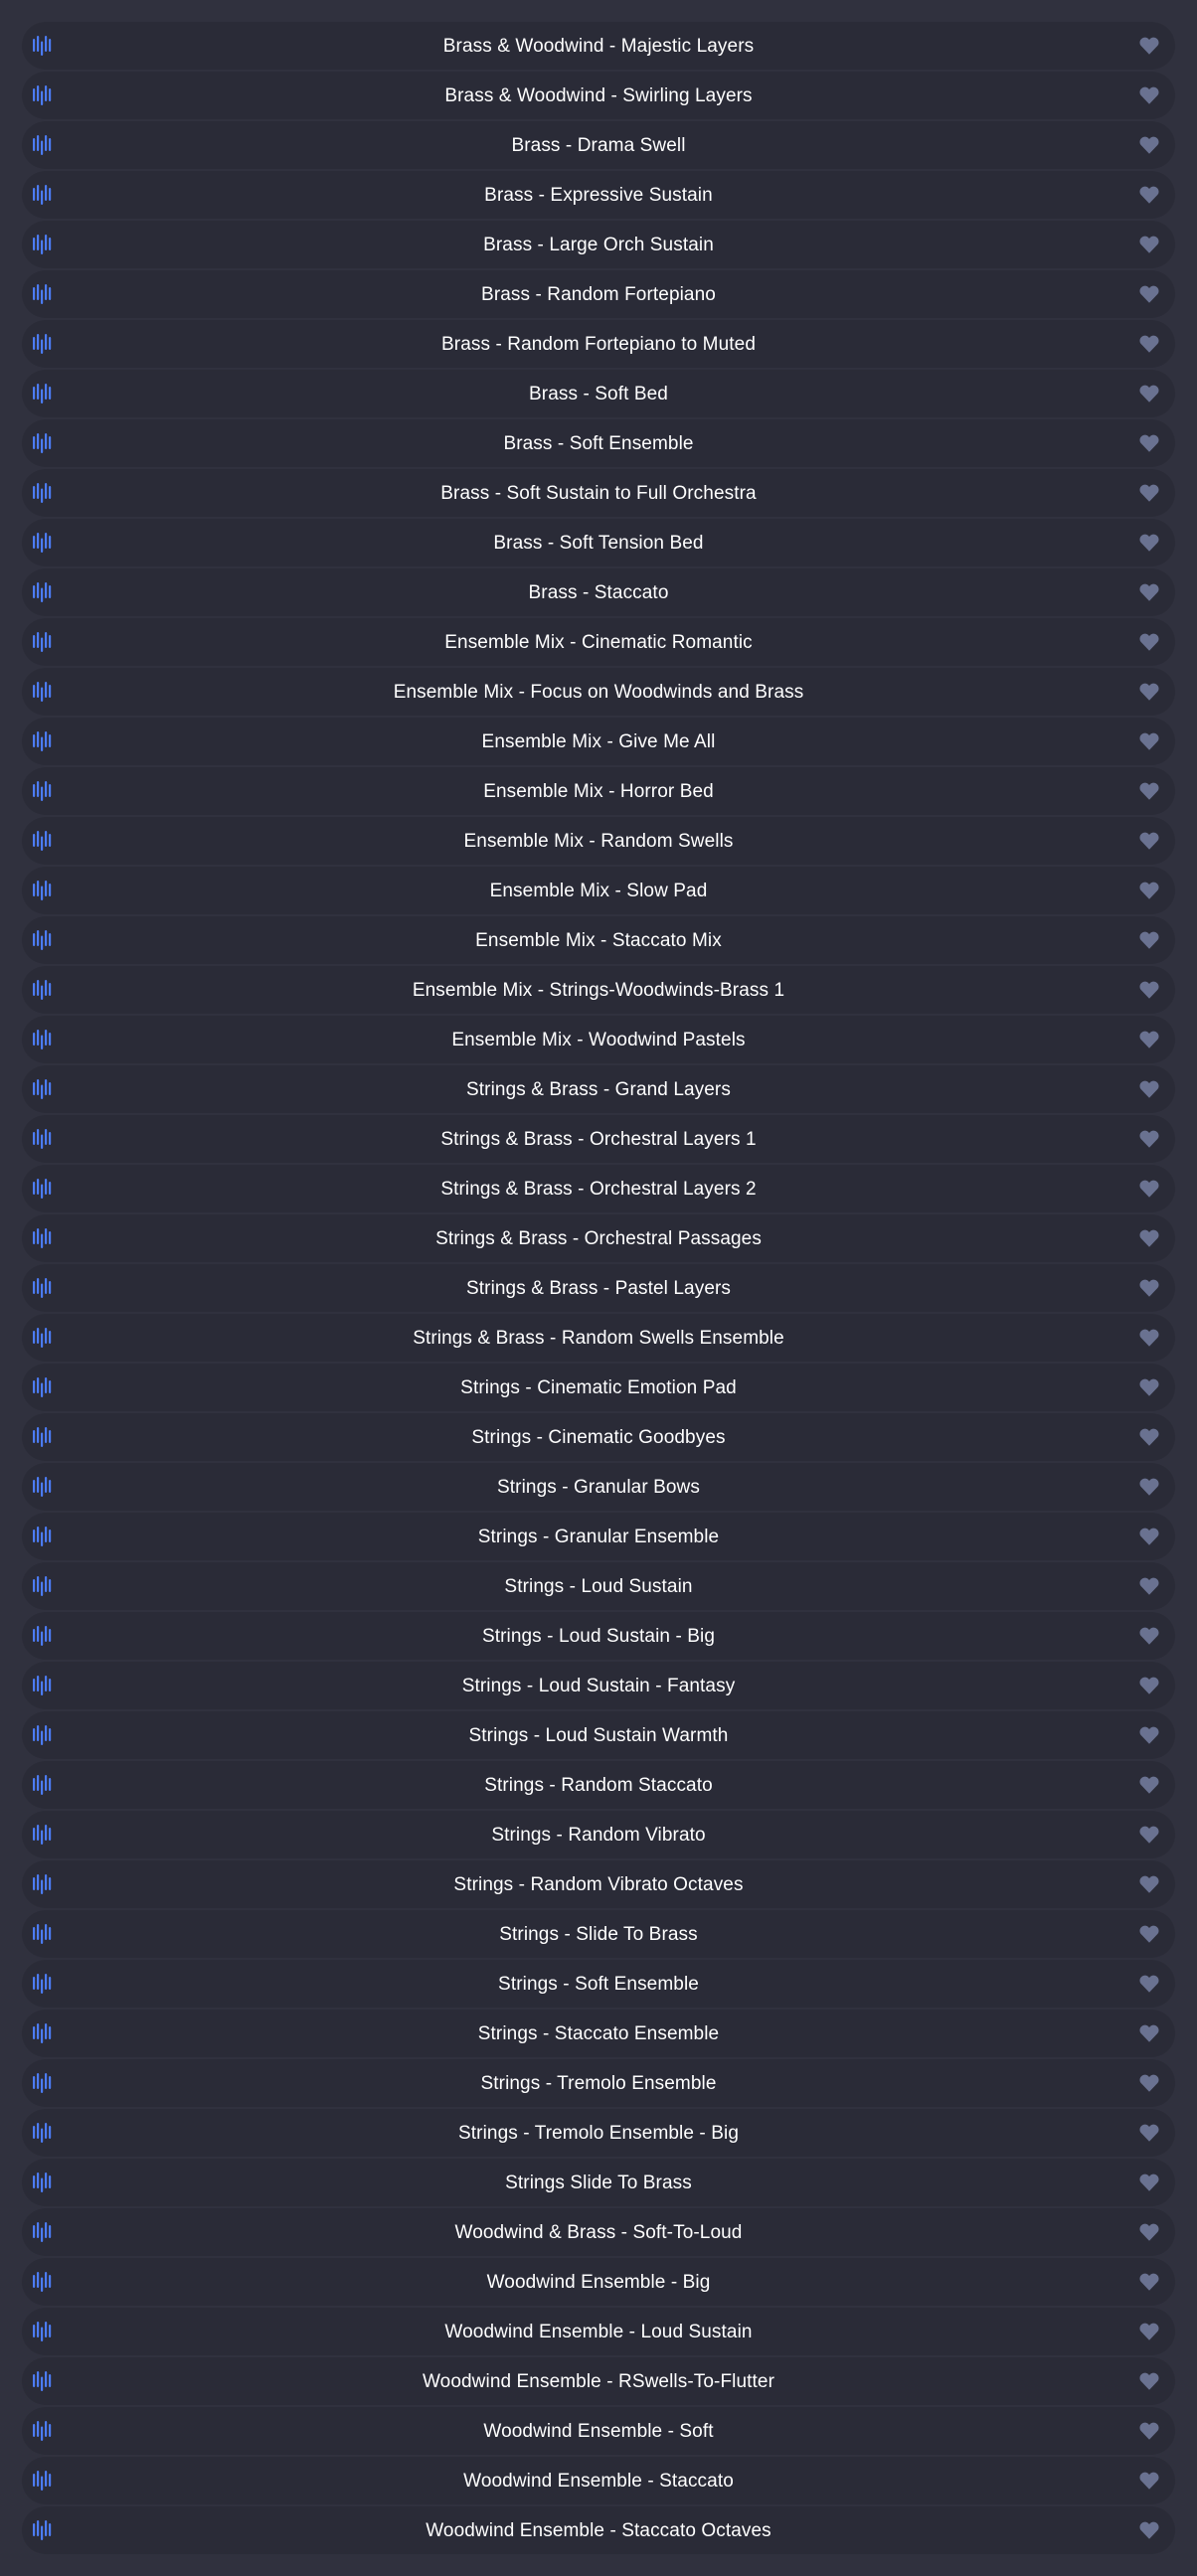 This screenshot has height=2576, width=1197. Describe the element at coordinates (598, 741) in the screenshot. I see `preset-list-item: Ensemble Mix - Give Me All` at that location.